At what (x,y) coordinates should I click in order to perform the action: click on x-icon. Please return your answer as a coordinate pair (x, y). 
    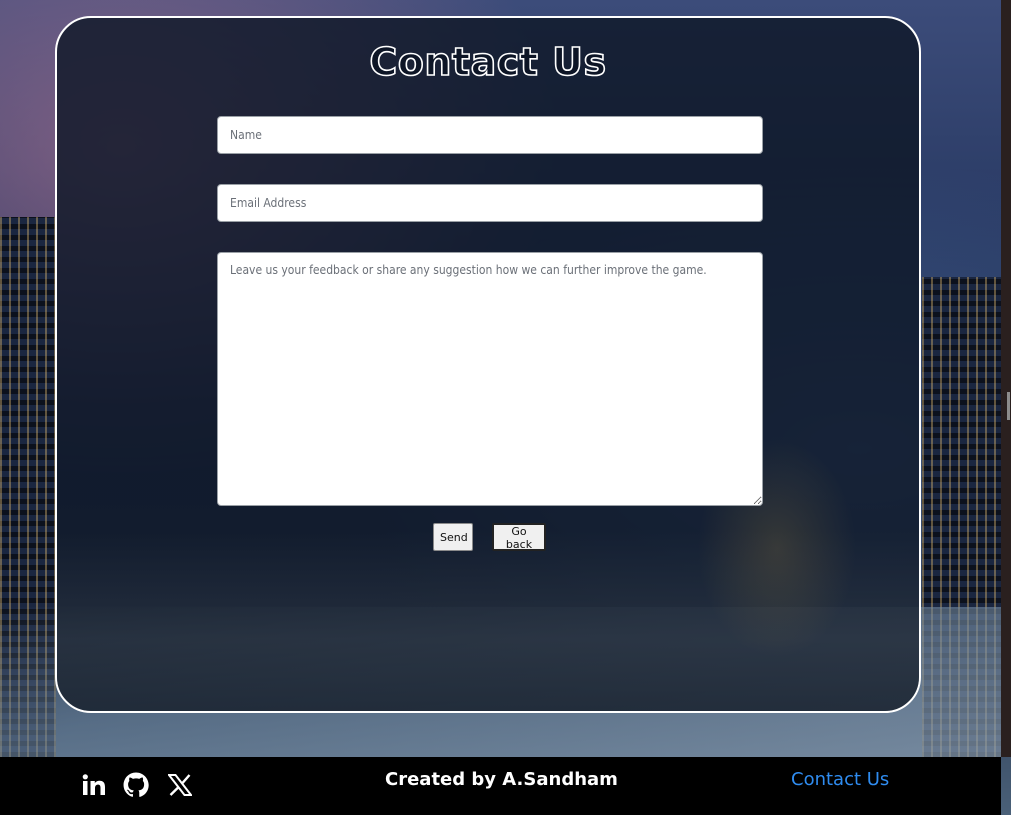
    Looking at the image, I should click on (180, 785).